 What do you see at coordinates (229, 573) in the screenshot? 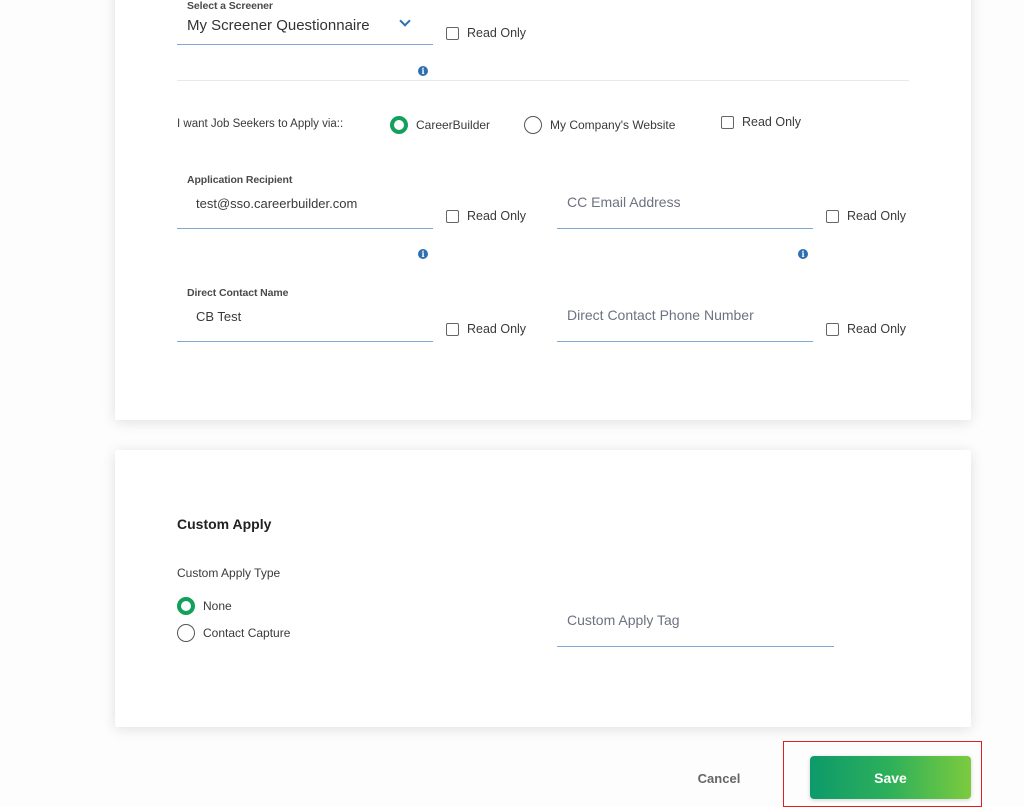
I see `custom-apply-type-label: Custom Apply Type` at bounding box center [229, 573].